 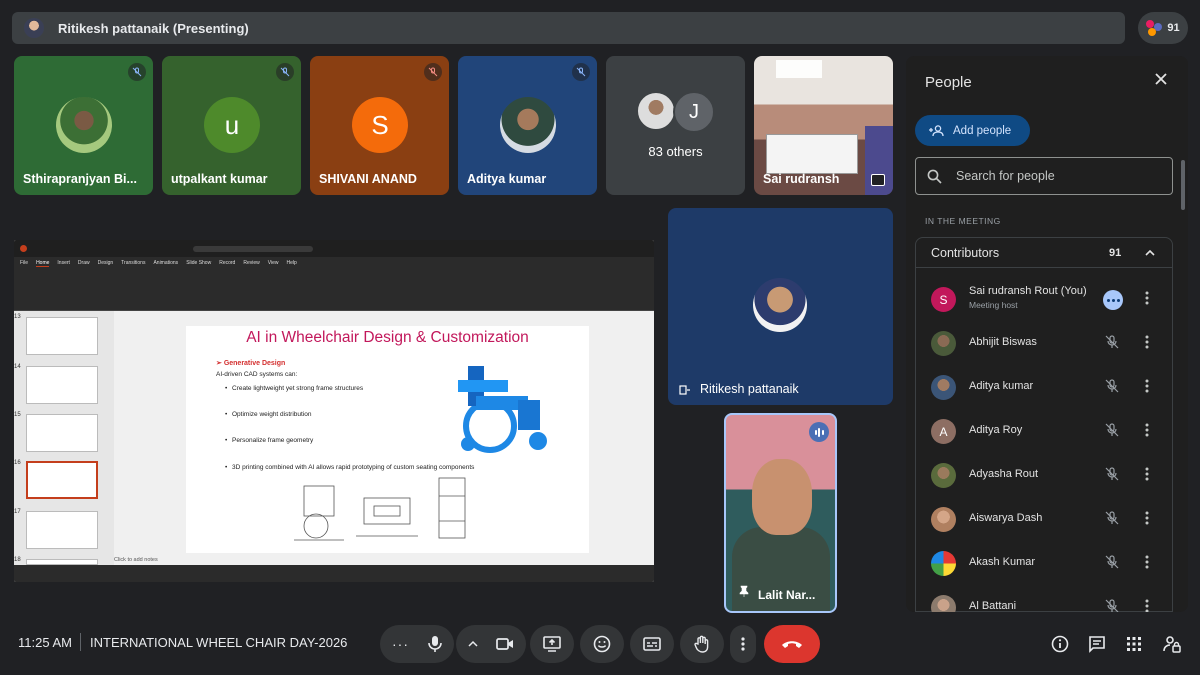 What do you see at coordinates (878, 180) in the screenshot?
I see `self-view-icon` at bounding box center [878, 180].